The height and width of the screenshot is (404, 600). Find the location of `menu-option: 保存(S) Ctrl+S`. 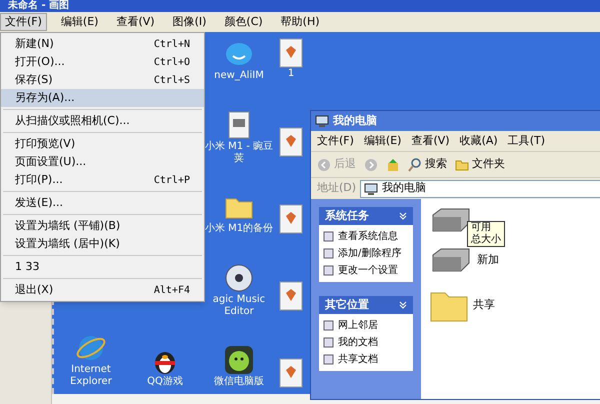

menu-option: 保存(S) Ctrl+S is located at coordinates (102, 80).